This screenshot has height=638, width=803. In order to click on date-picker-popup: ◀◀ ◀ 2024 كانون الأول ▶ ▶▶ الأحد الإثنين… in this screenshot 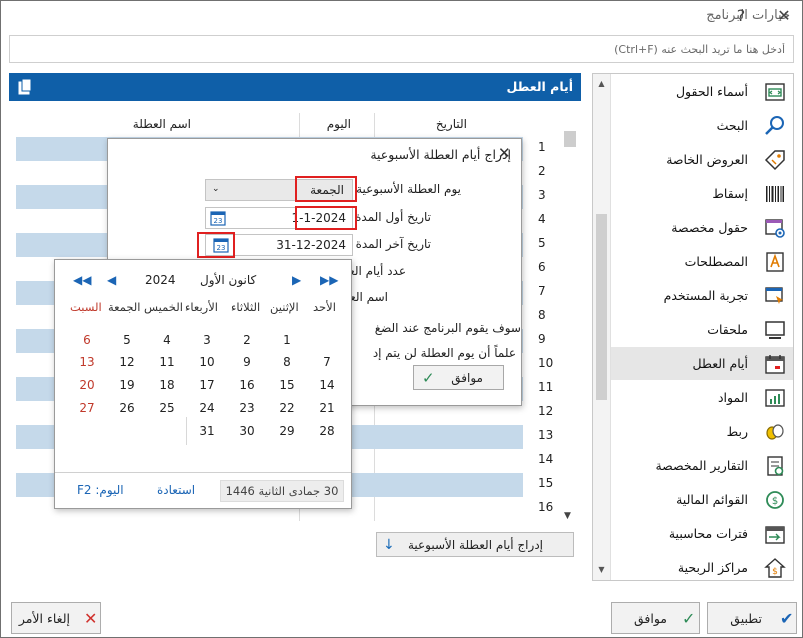, I will do `click(203, 384)`.